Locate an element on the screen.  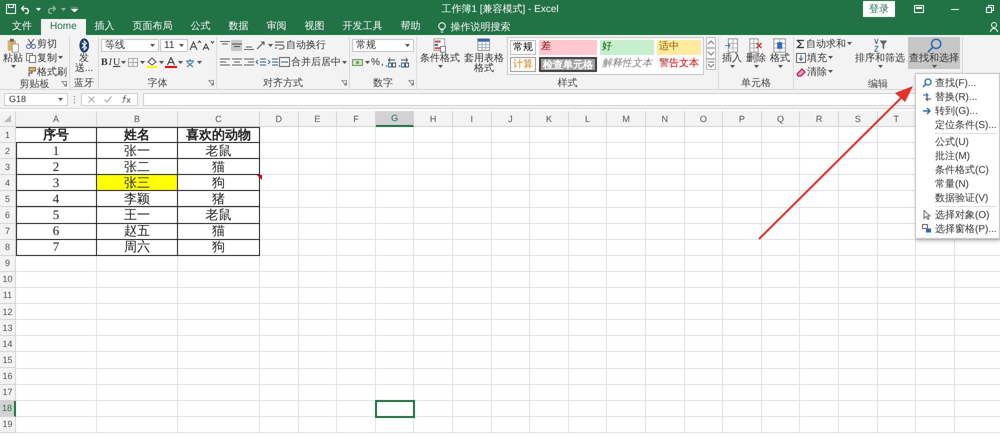
row-header: 17 is located at coordinates (8, 392).